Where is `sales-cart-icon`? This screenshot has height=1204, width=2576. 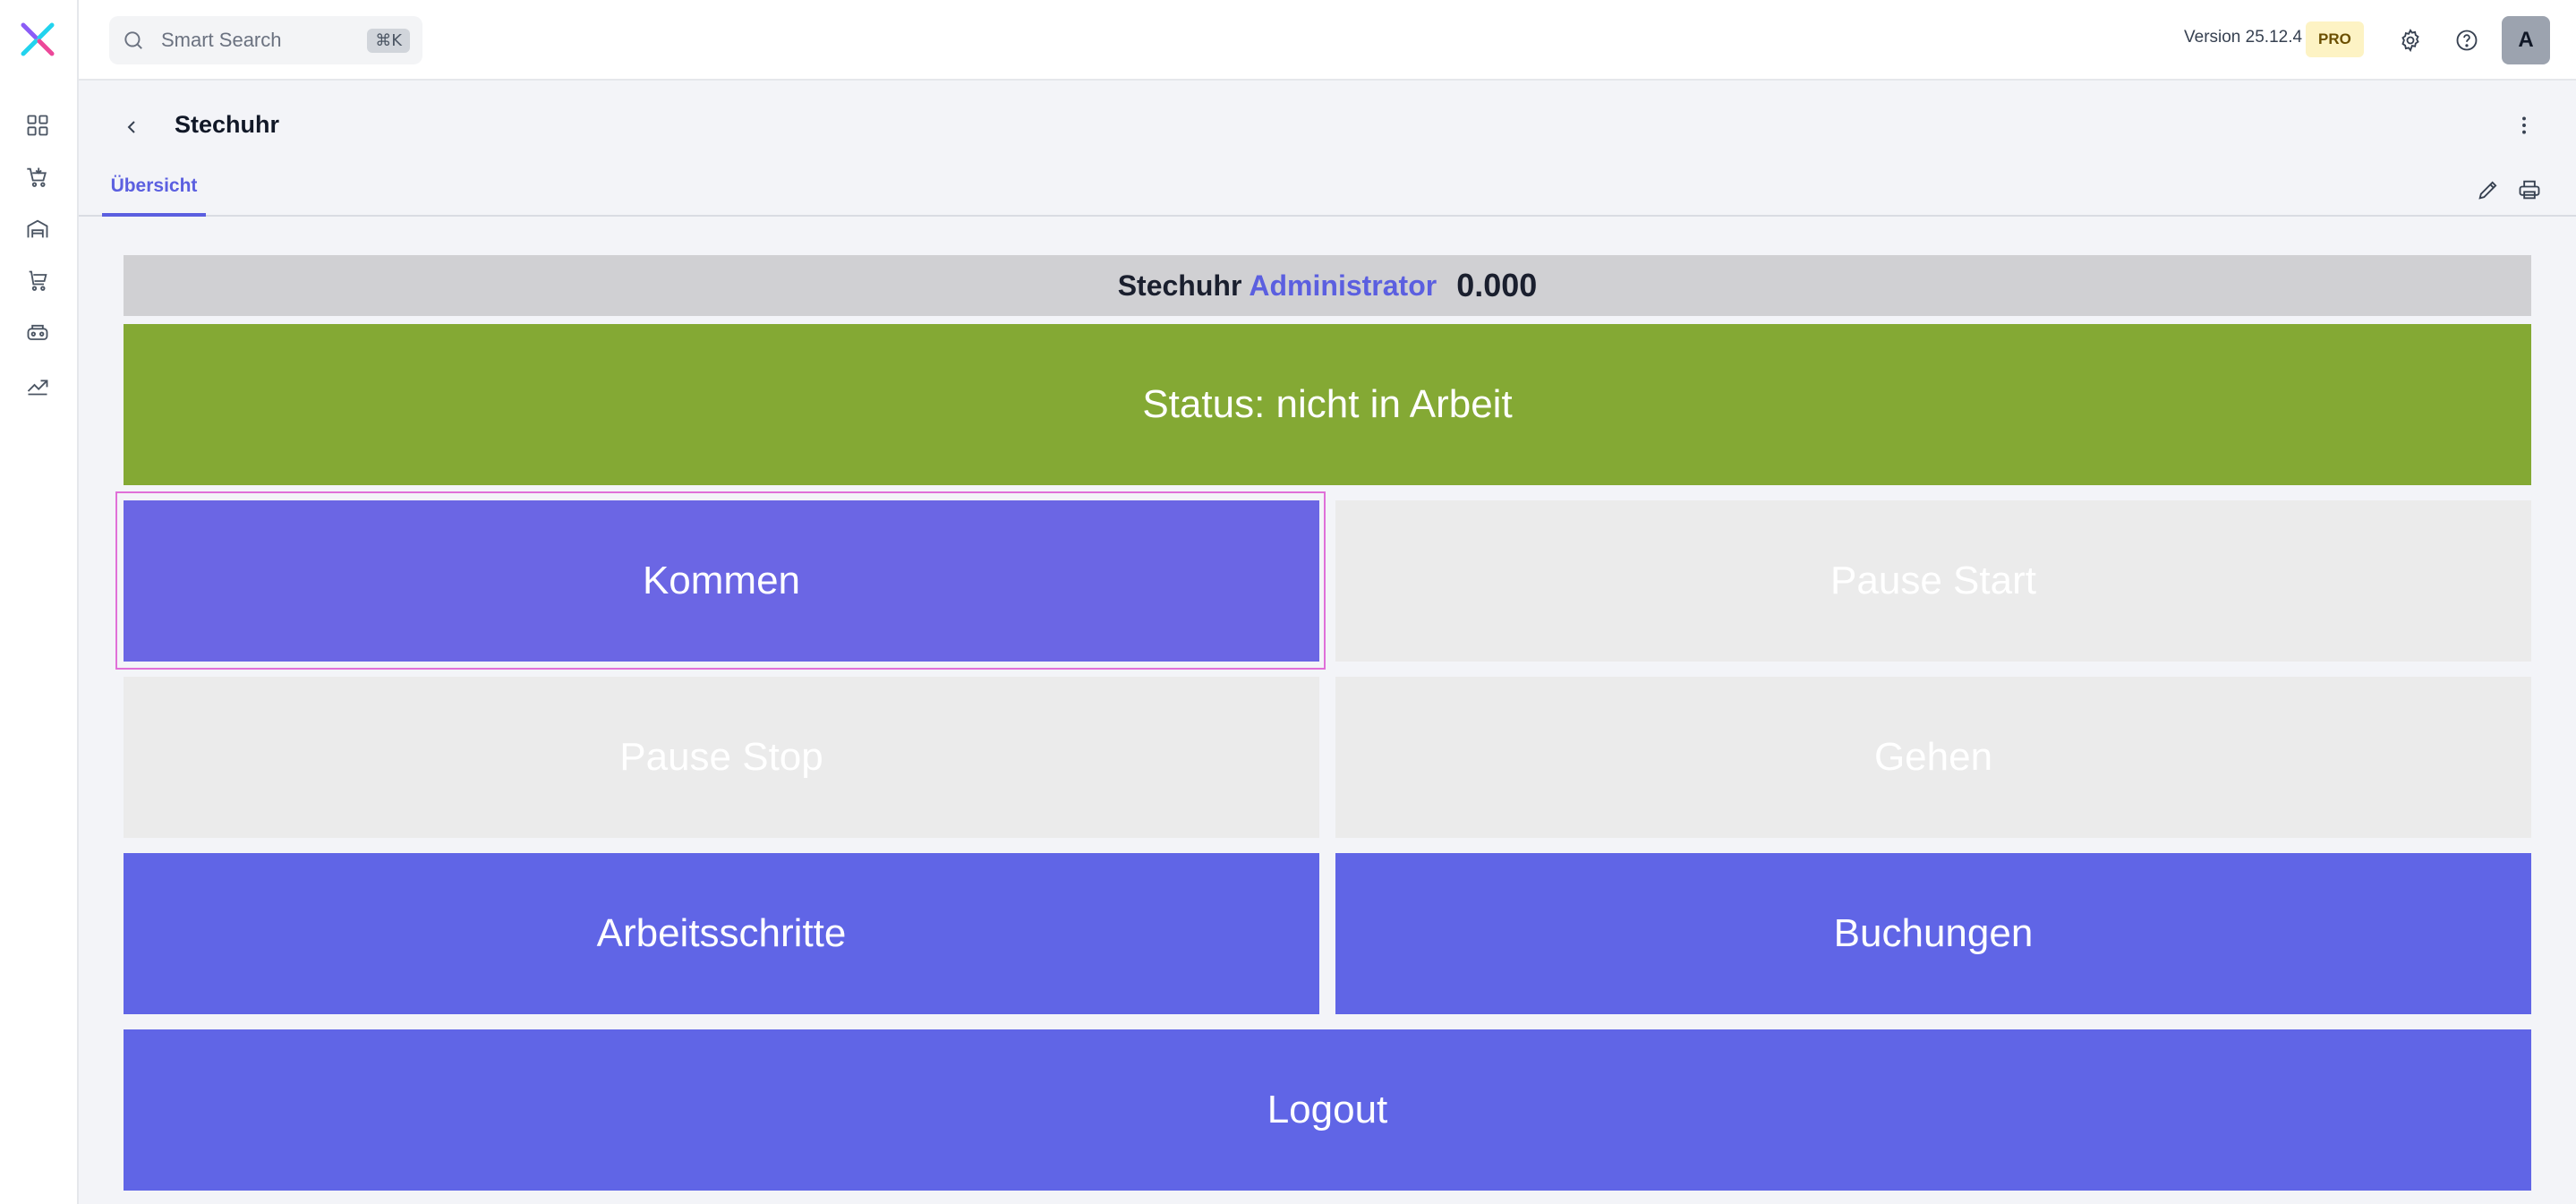
sales-cart-icon is located at coordinates (37, 177).